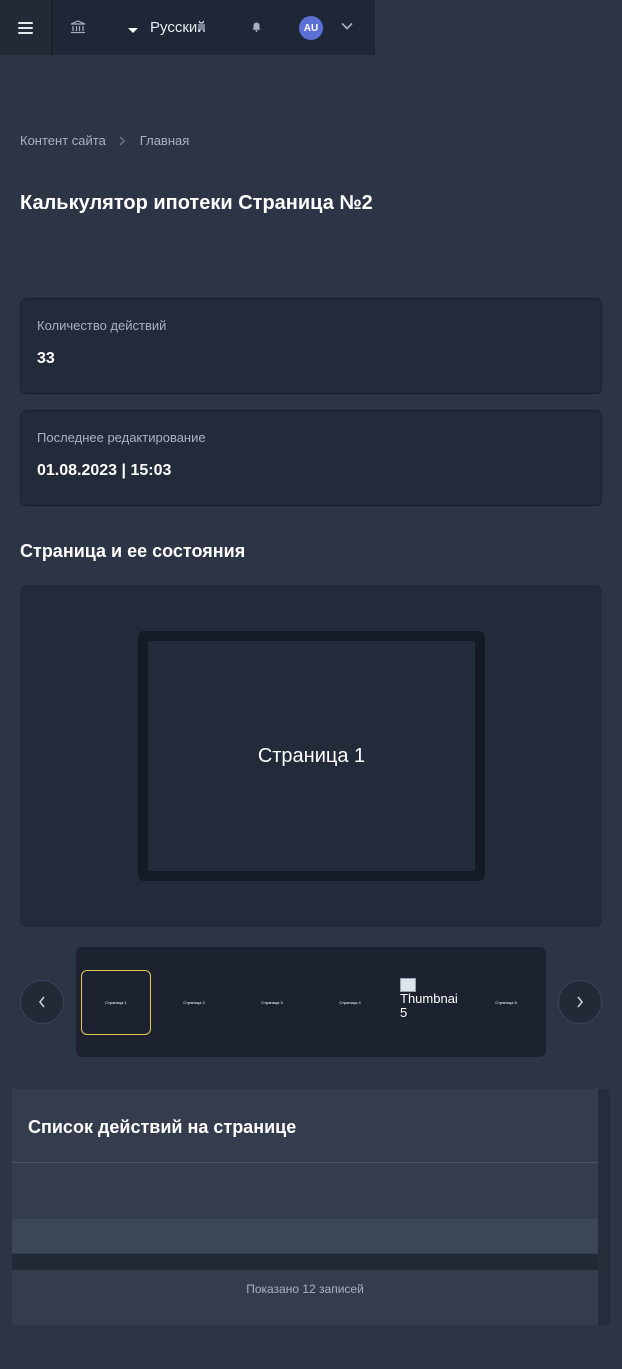 This screenshot has height=1369, width=622. What do you see at coordinates (408, 985) in the screenshot?
I see `broken-image-icon` at bounding box center [408, 985].